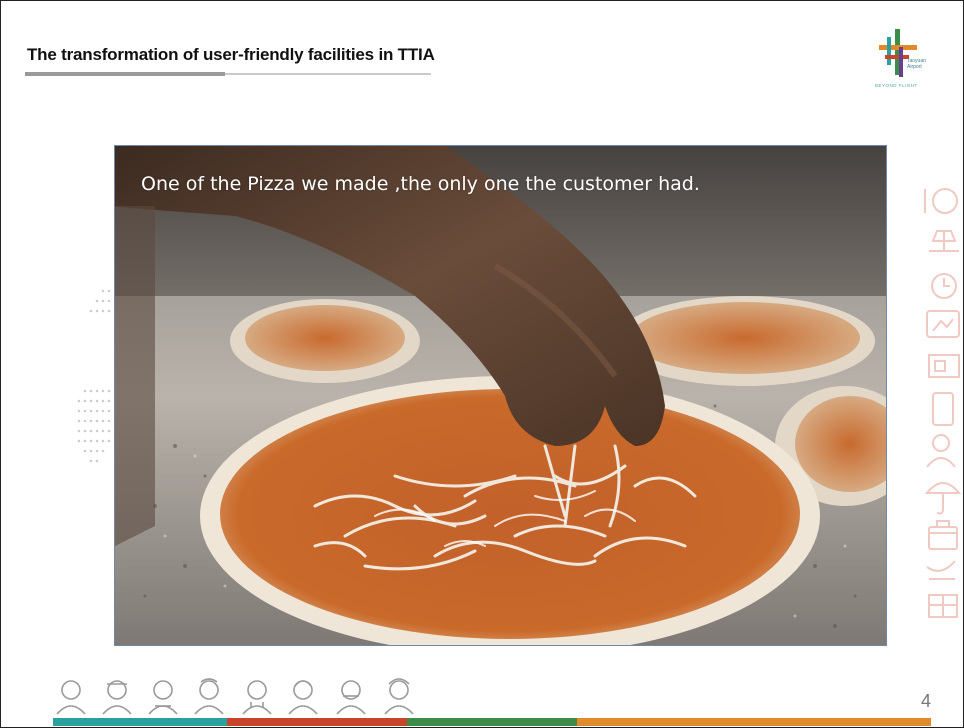 The width and height of the screenshot is (964, 728). Describe the element at coordinates (94, 376) in the screenshot. I see `dot-pattern-decoration` at that location.